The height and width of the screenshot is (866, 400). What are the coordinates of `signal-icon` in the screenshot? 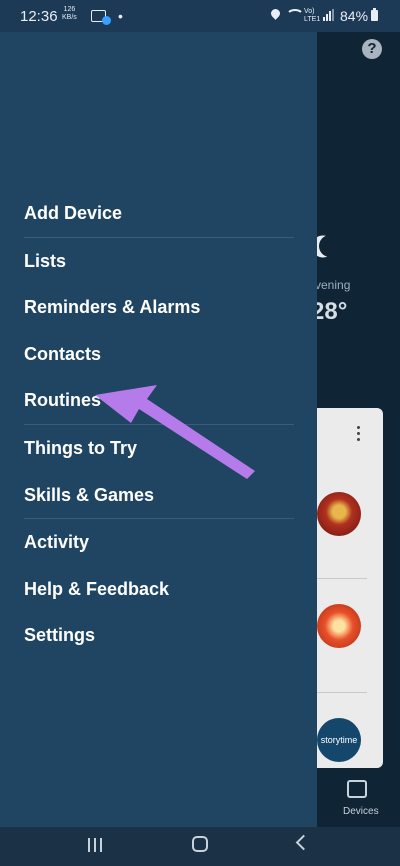 It's located at (328, 15).